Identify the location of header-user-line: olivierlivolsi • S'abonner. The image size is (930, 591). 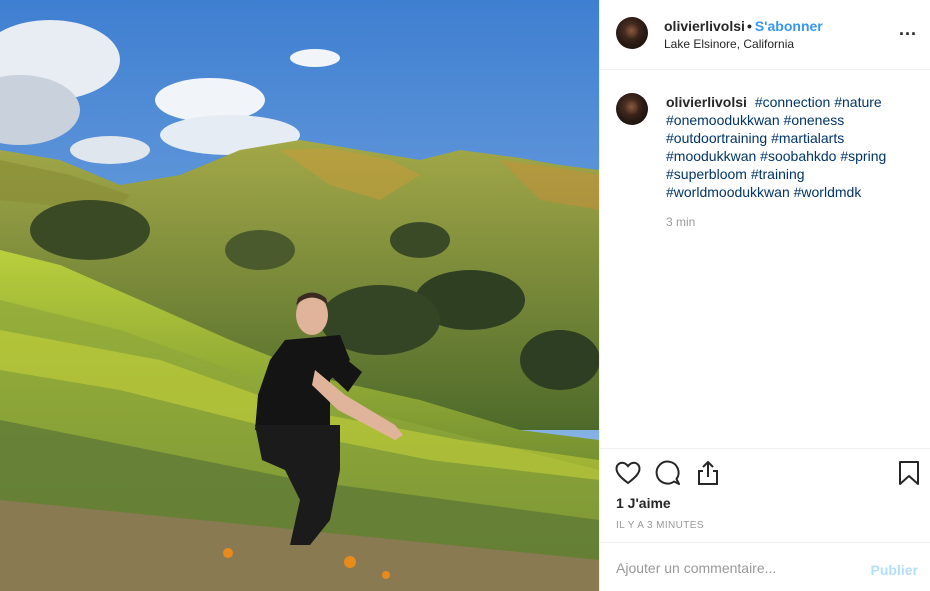
(743, 26).